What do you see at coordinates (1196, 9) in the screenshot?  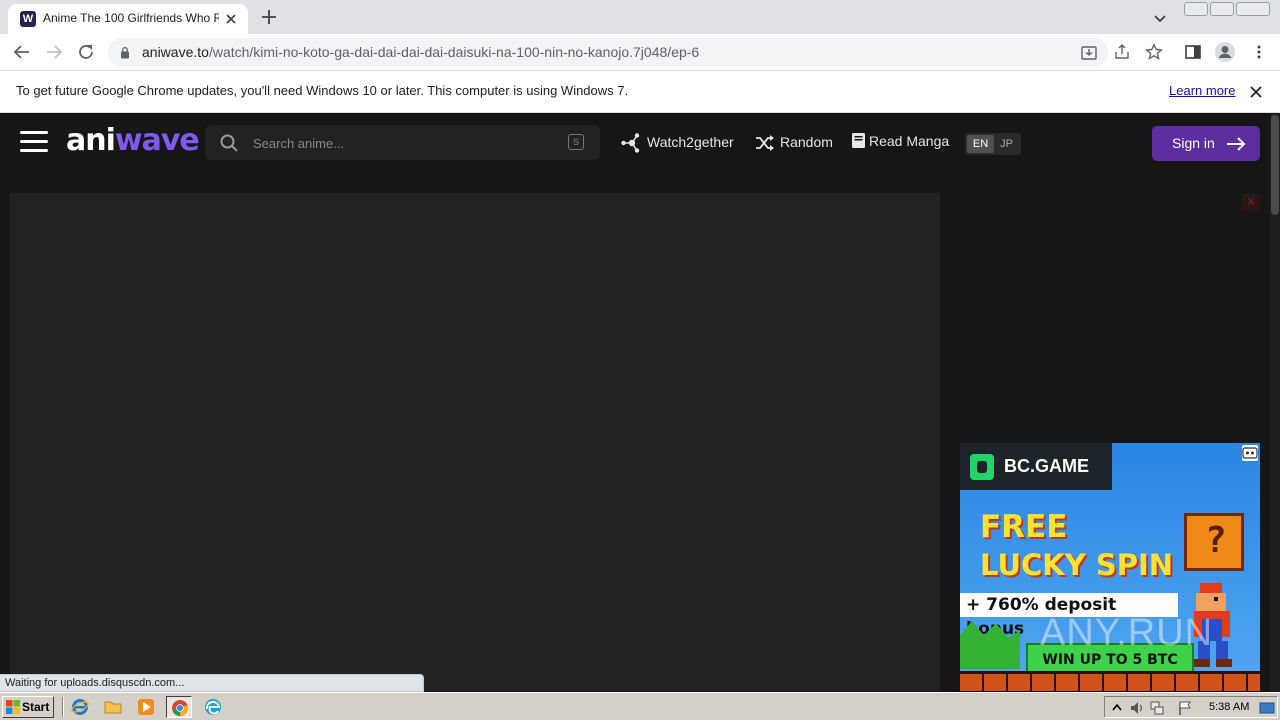 I see `window-minimize-button` at bounding box center [1196, 9].